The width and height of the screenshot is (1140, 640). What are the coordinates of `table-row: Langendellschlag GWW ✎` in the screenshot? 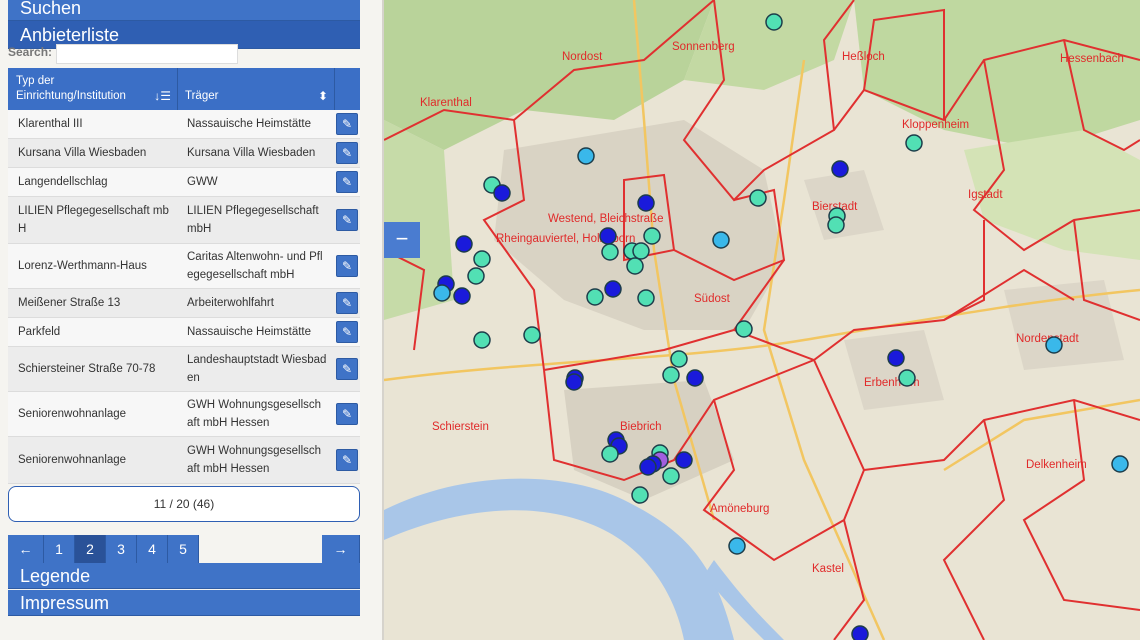 It's located at (184, 182).